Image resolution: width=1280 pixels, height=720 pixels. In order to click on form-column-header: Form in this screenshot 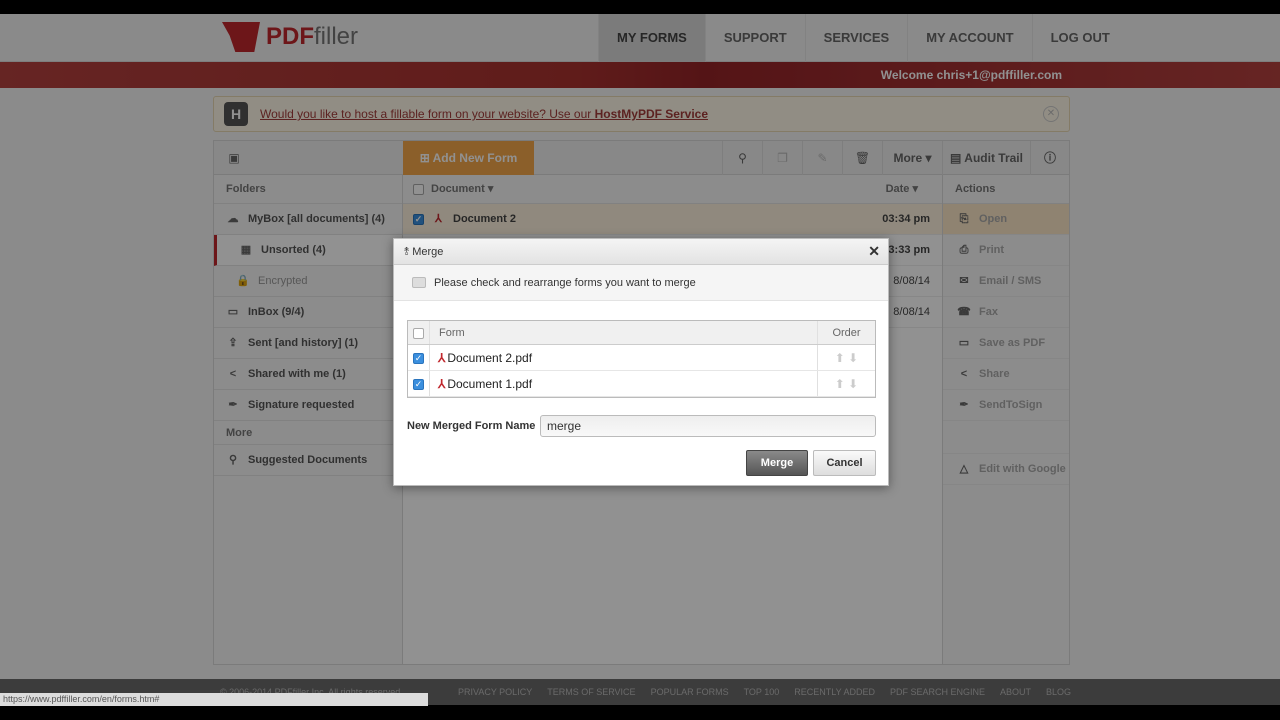, I will do `click(452, 333)`.